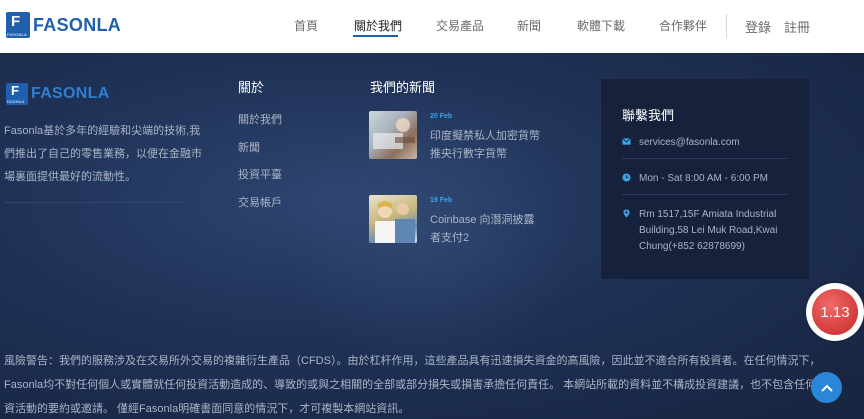  What do you see at coordinates (485, 229) in the screenshot?
I see `news-headline: Coinbase 向潛洞披露者支付2` at bounding box center [485, 229].